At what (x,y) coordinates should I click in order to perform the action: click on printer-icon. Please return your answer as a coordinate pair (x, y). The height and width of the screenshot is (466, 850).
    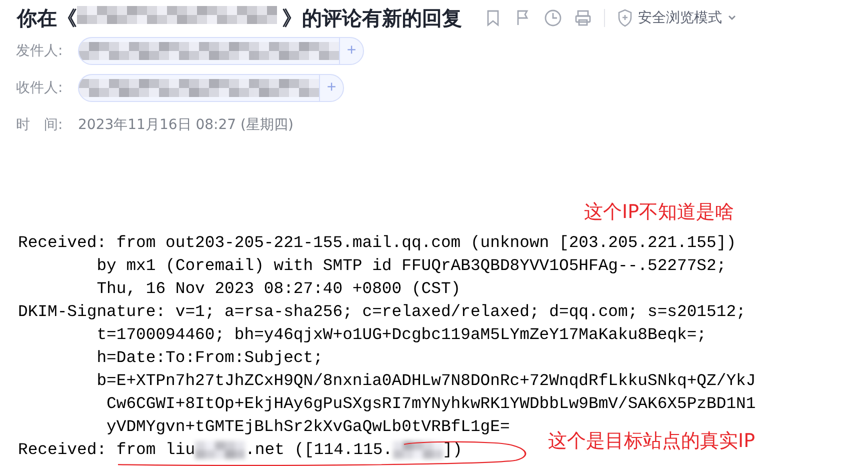
    Looking at the image, I should click on (583, 18).